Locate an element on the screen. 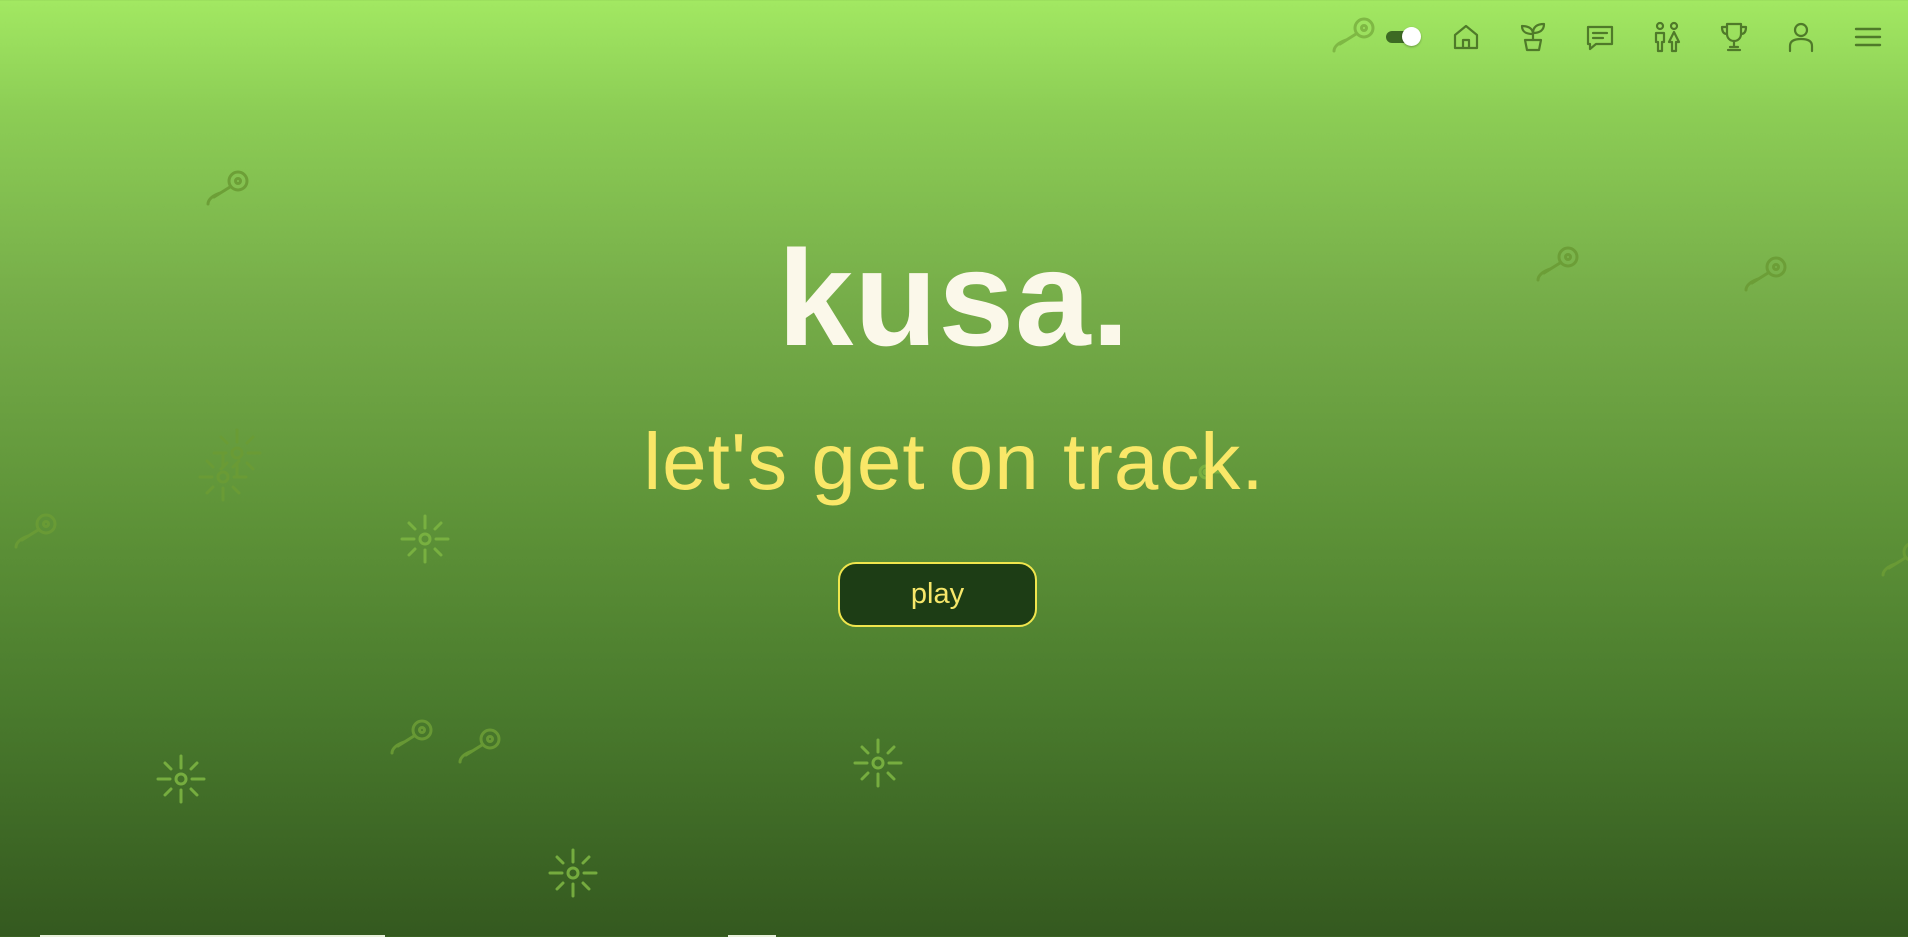  toggle-knob is located at coordinates (1411, 36).